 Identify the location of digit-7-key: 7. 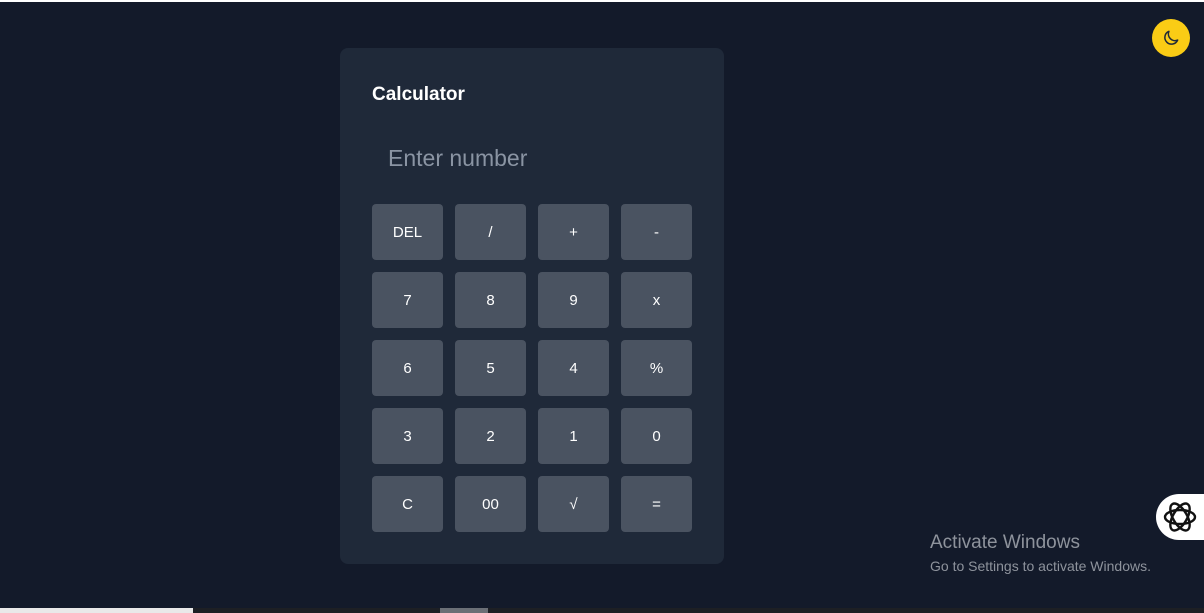
(407, 300).